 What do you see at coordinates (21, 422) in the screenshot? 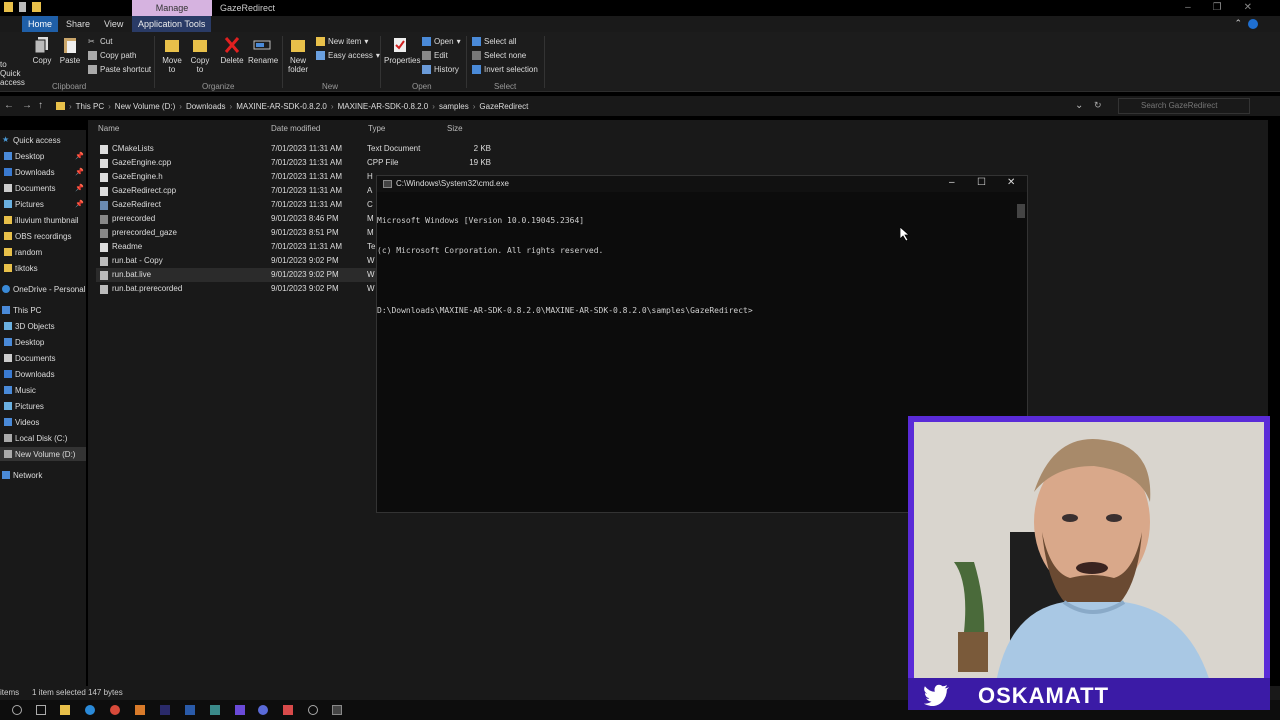
I see `nav-videos: Videos` at bounding box center [21, 422].